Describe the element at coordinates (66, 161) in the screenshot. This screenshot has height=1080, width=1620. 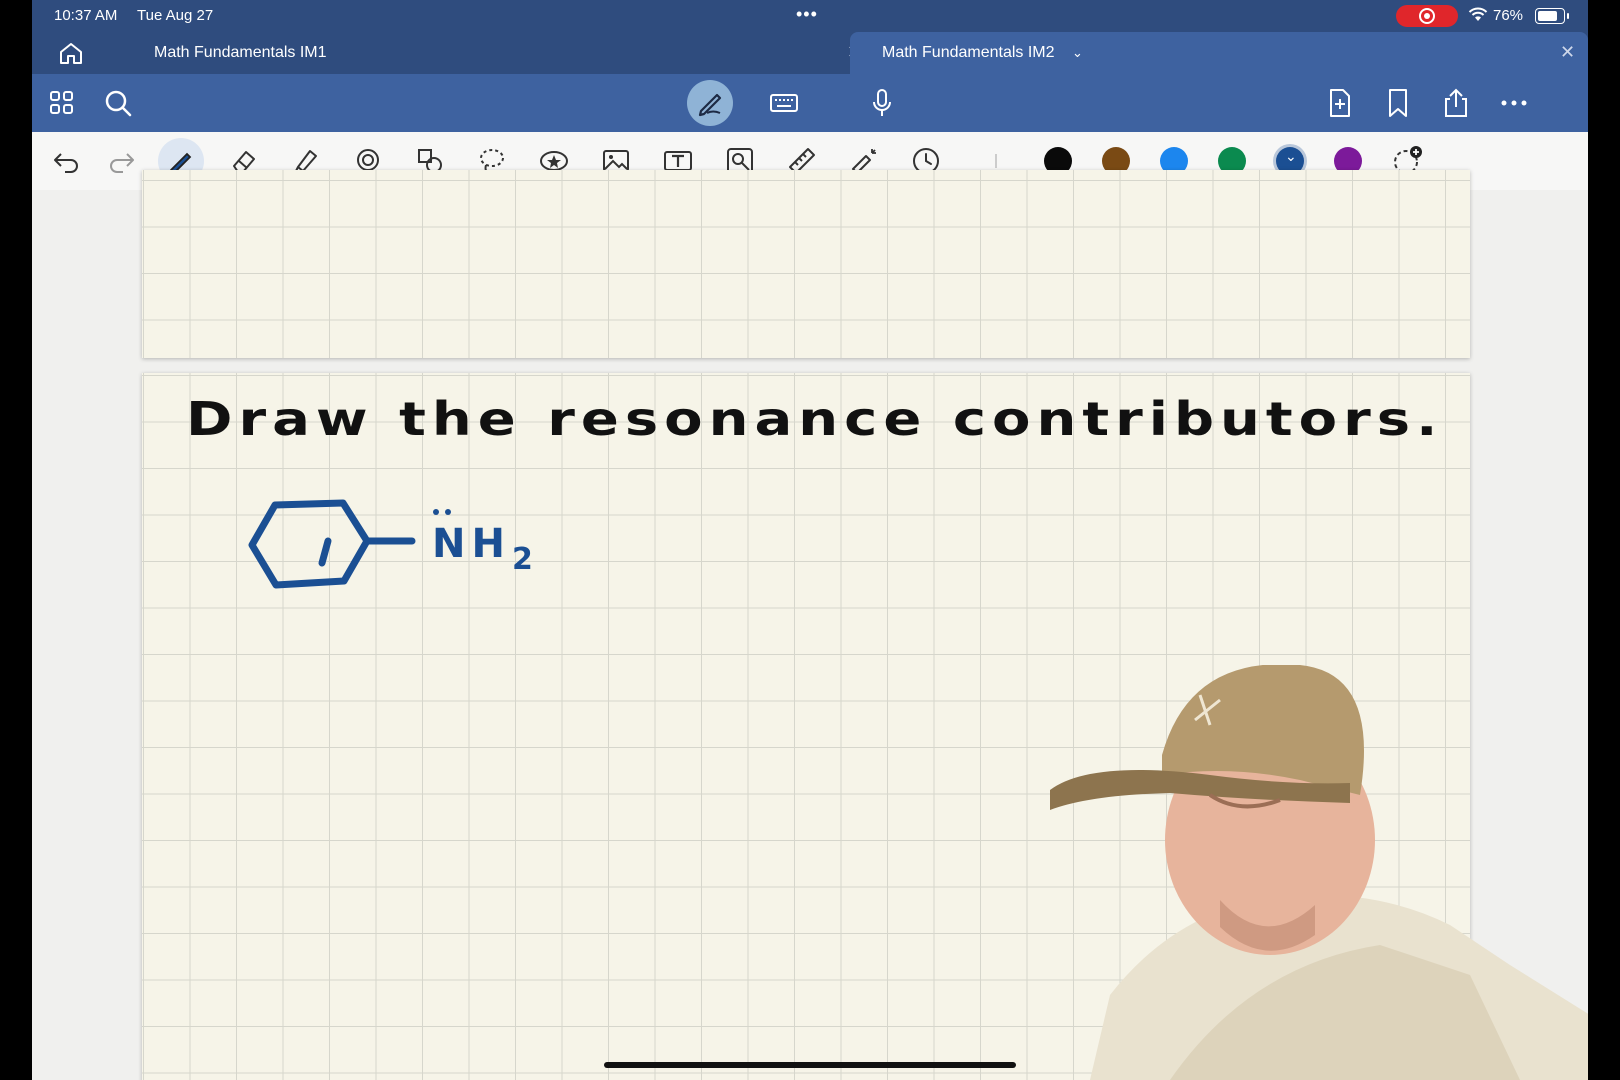
I see `undo-icon` at that location.